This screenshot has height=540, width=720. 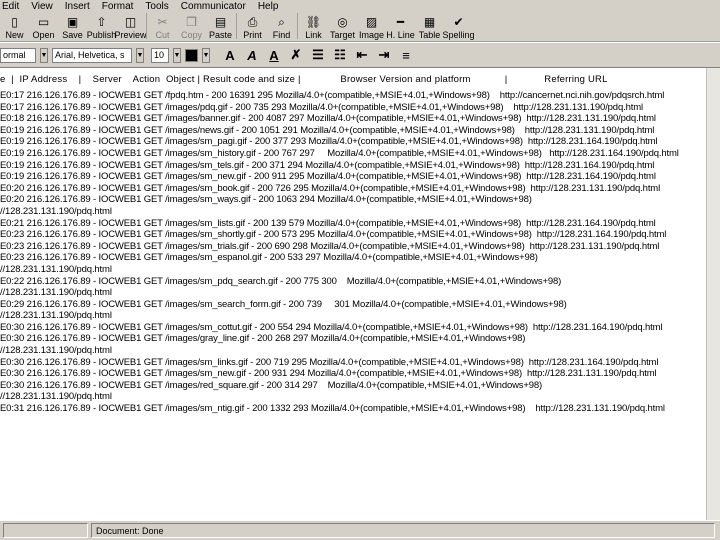 I want to click on menu-view: View, so click(x=42, y=6).